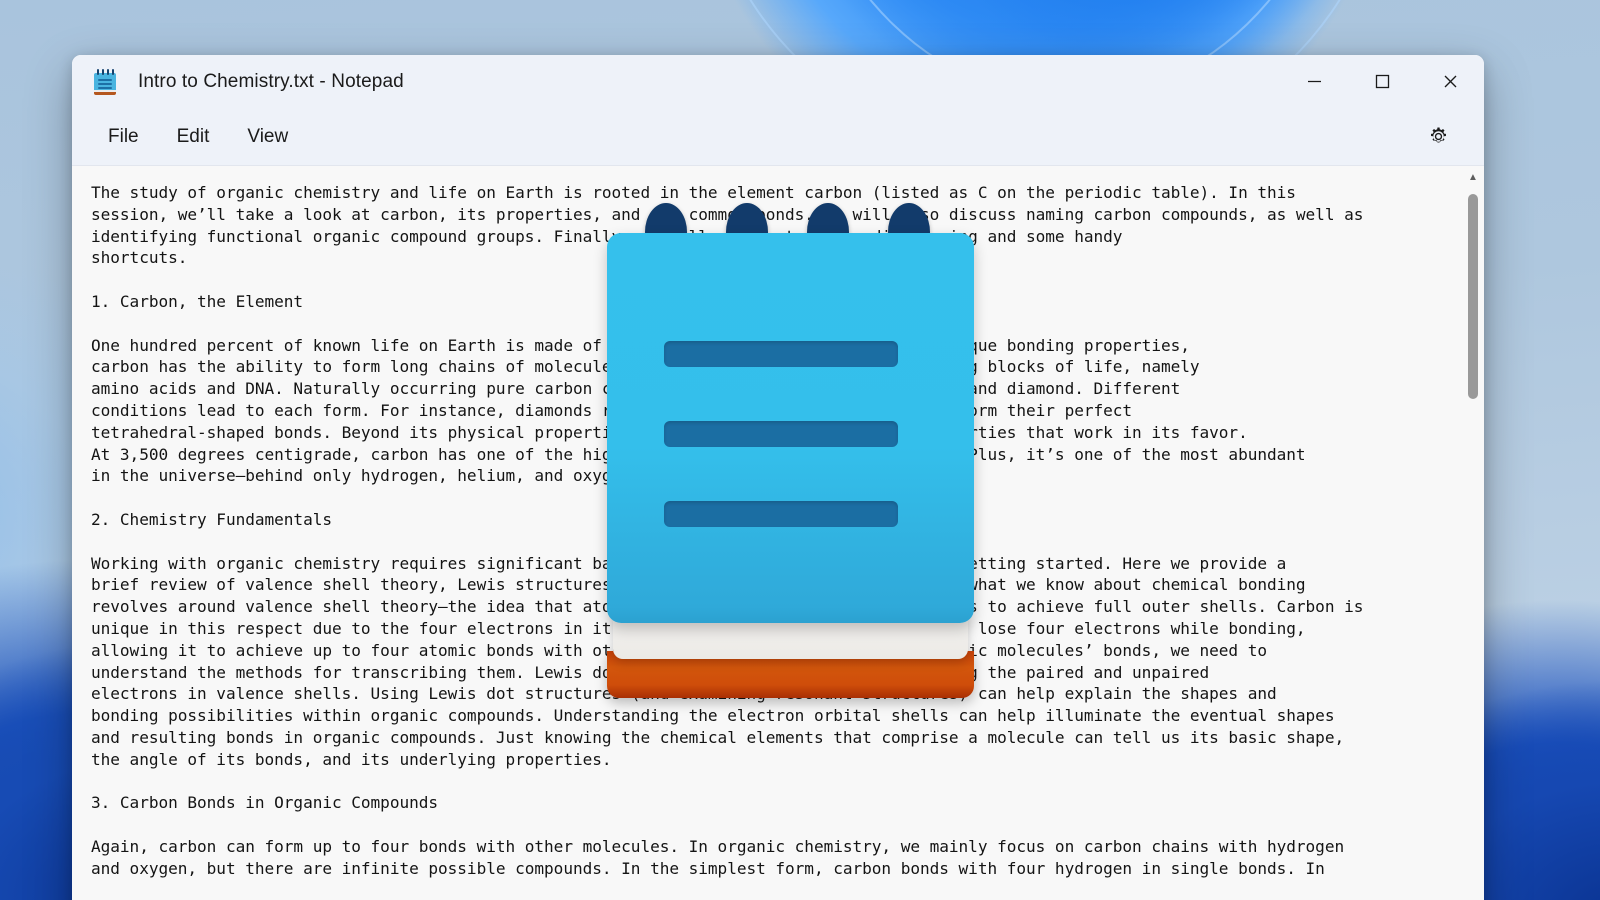  I want to click on settings-button, so click(1438, 137).